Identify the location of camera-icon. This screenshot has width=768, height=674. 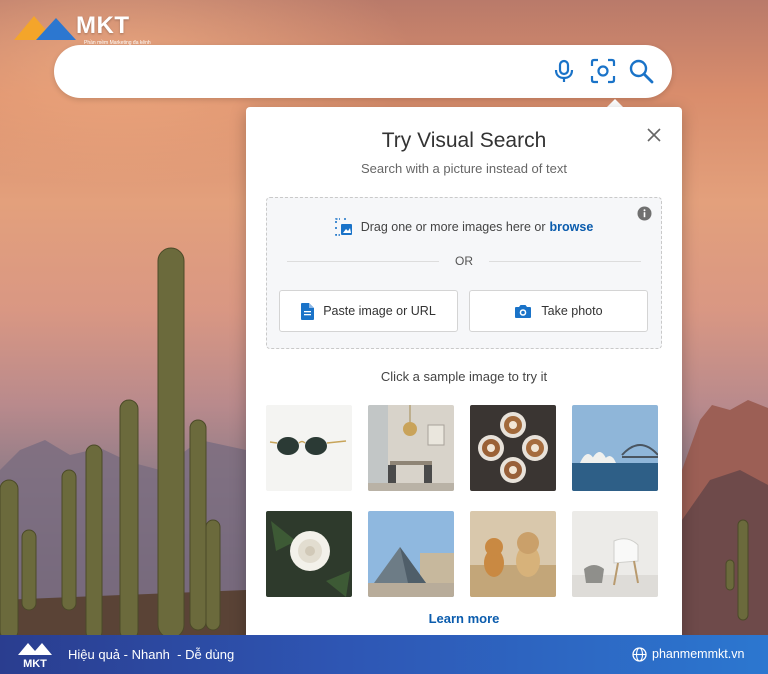
(523, 311).